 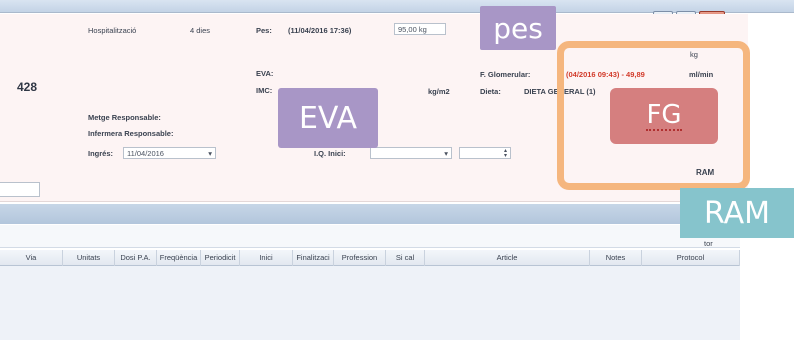 I want to click on ingres-date-field: 11/04/2016 ▾, so click(x=169, y=153).